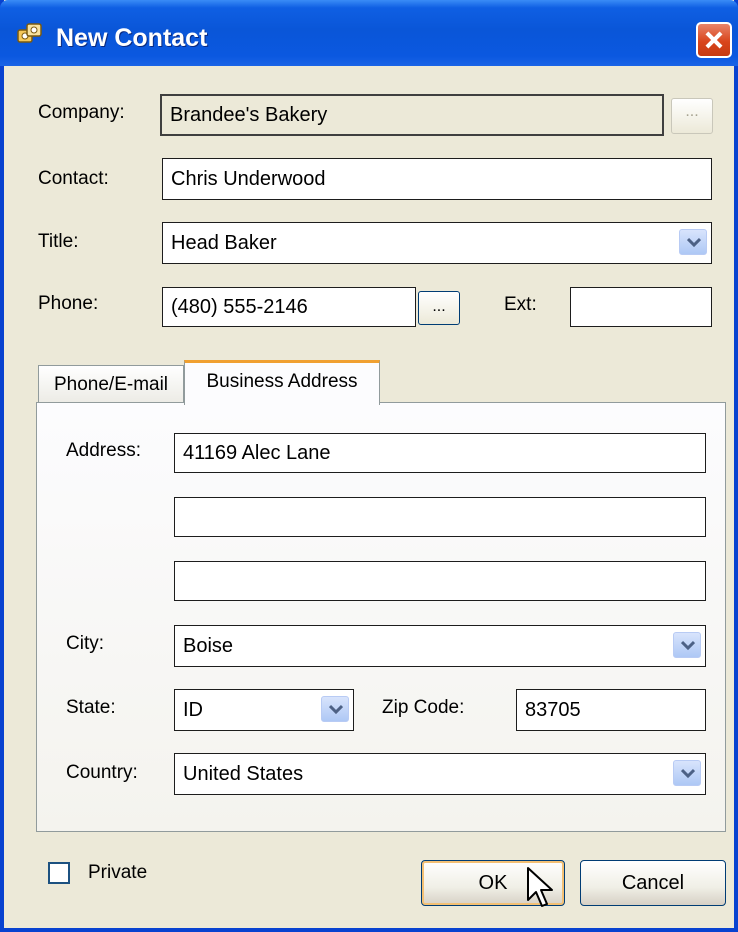 This screenshot has height=932, width=738. What do you see at coordinates (68, 303) in the screenshot?
I see `phone-label: Phone:` at bounding box center [68, 303].